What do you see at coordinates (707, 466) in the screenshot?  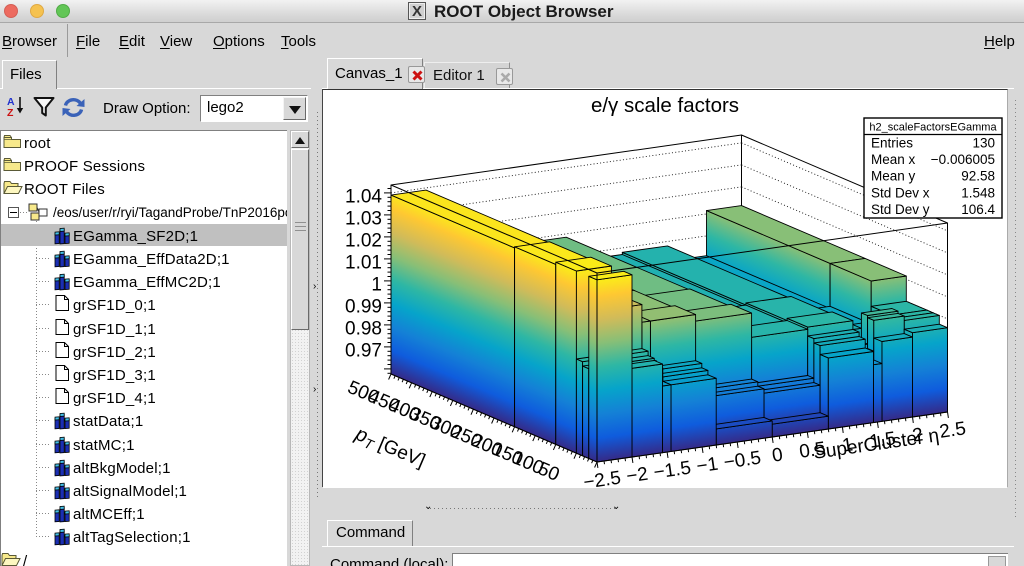 I see `svg-text: −1` at bounding box center [707, 466].